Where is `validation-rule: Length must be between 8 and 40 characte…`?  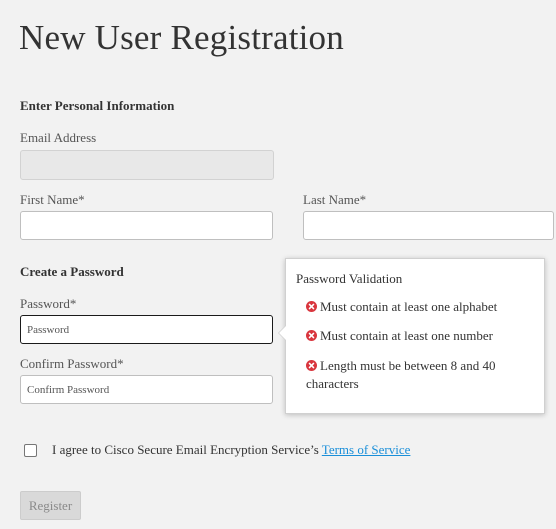 validation-rule: Length must be between 8 and 40 characte… is located at coordinates (422, 375).